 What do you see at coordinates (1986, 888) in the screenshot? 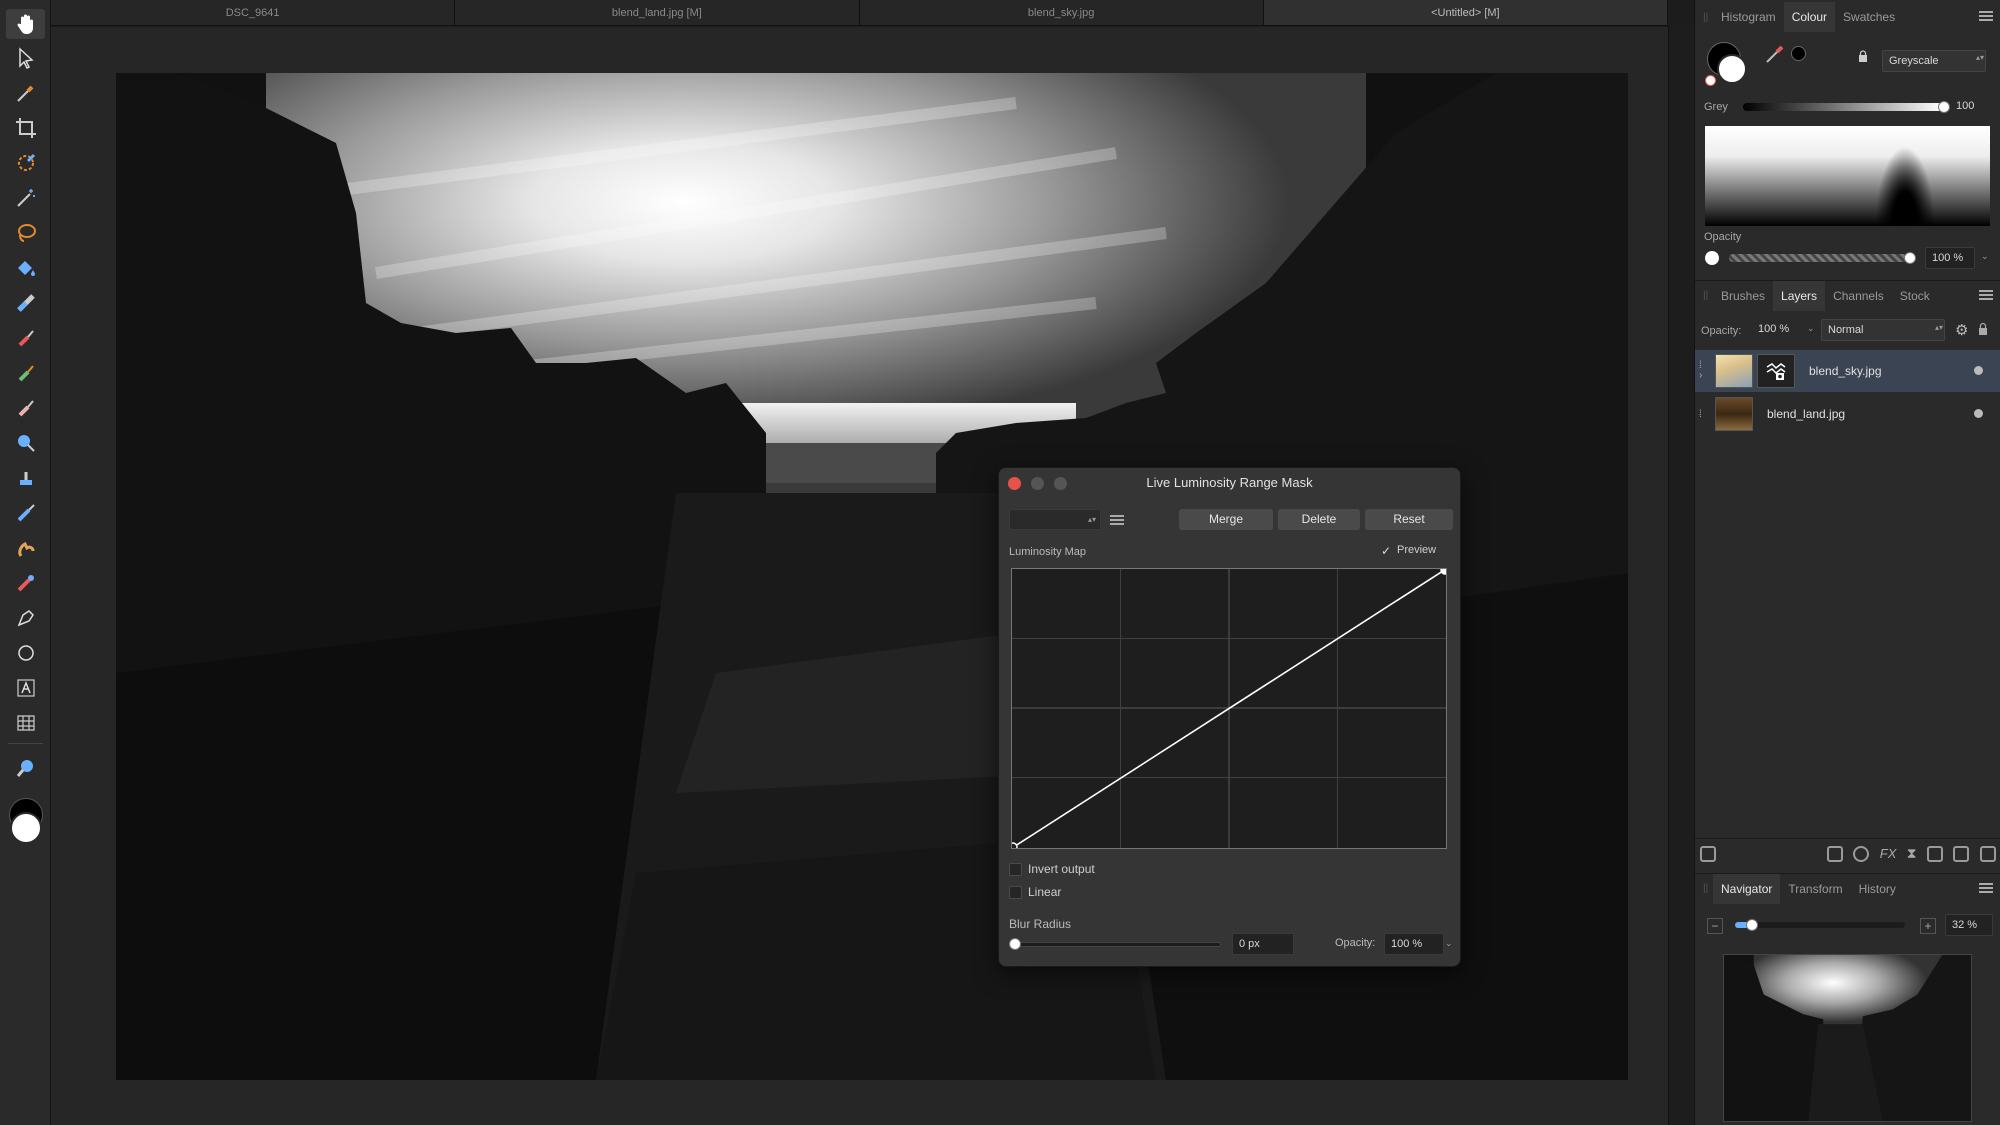
I see `navigator-menu-icon` at bounding box center [1986, 888].